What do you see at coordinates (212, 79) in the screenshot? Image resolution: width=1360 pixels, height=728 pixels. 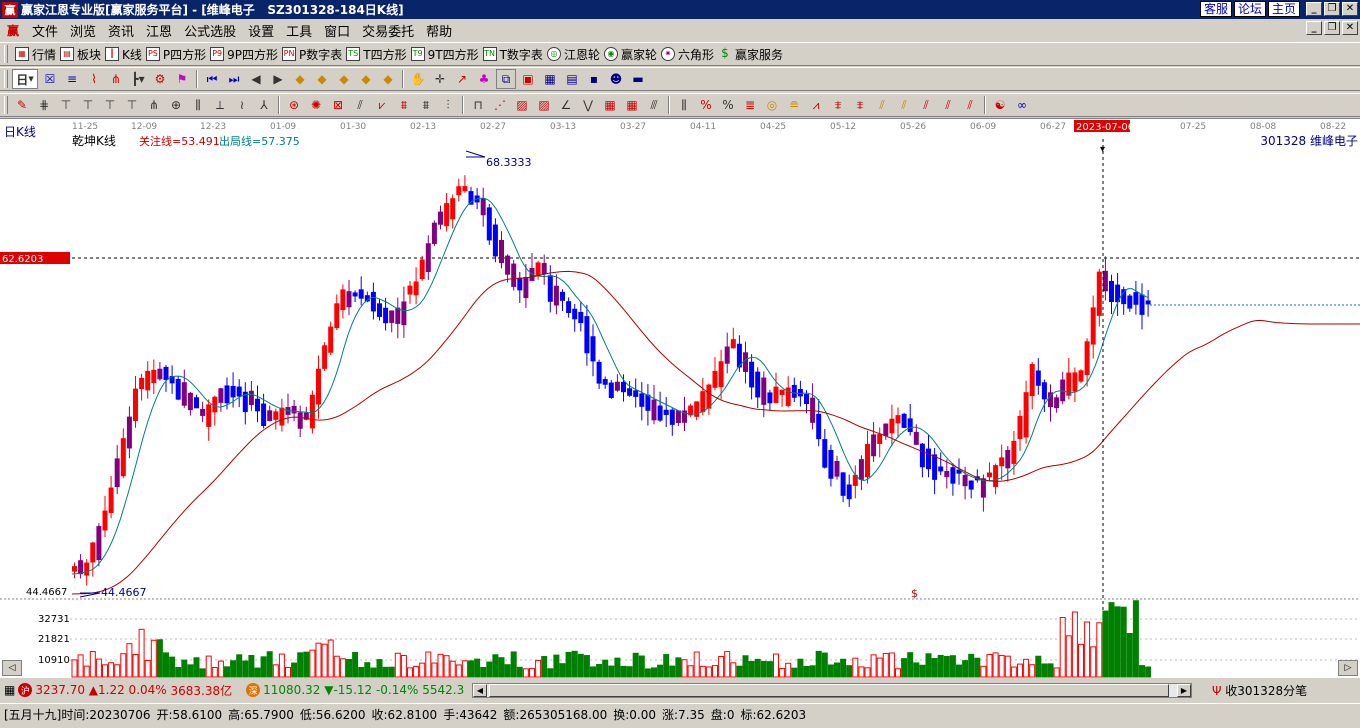 I see `first-bar-icon: ⏮` at bounding box center [212, 79].